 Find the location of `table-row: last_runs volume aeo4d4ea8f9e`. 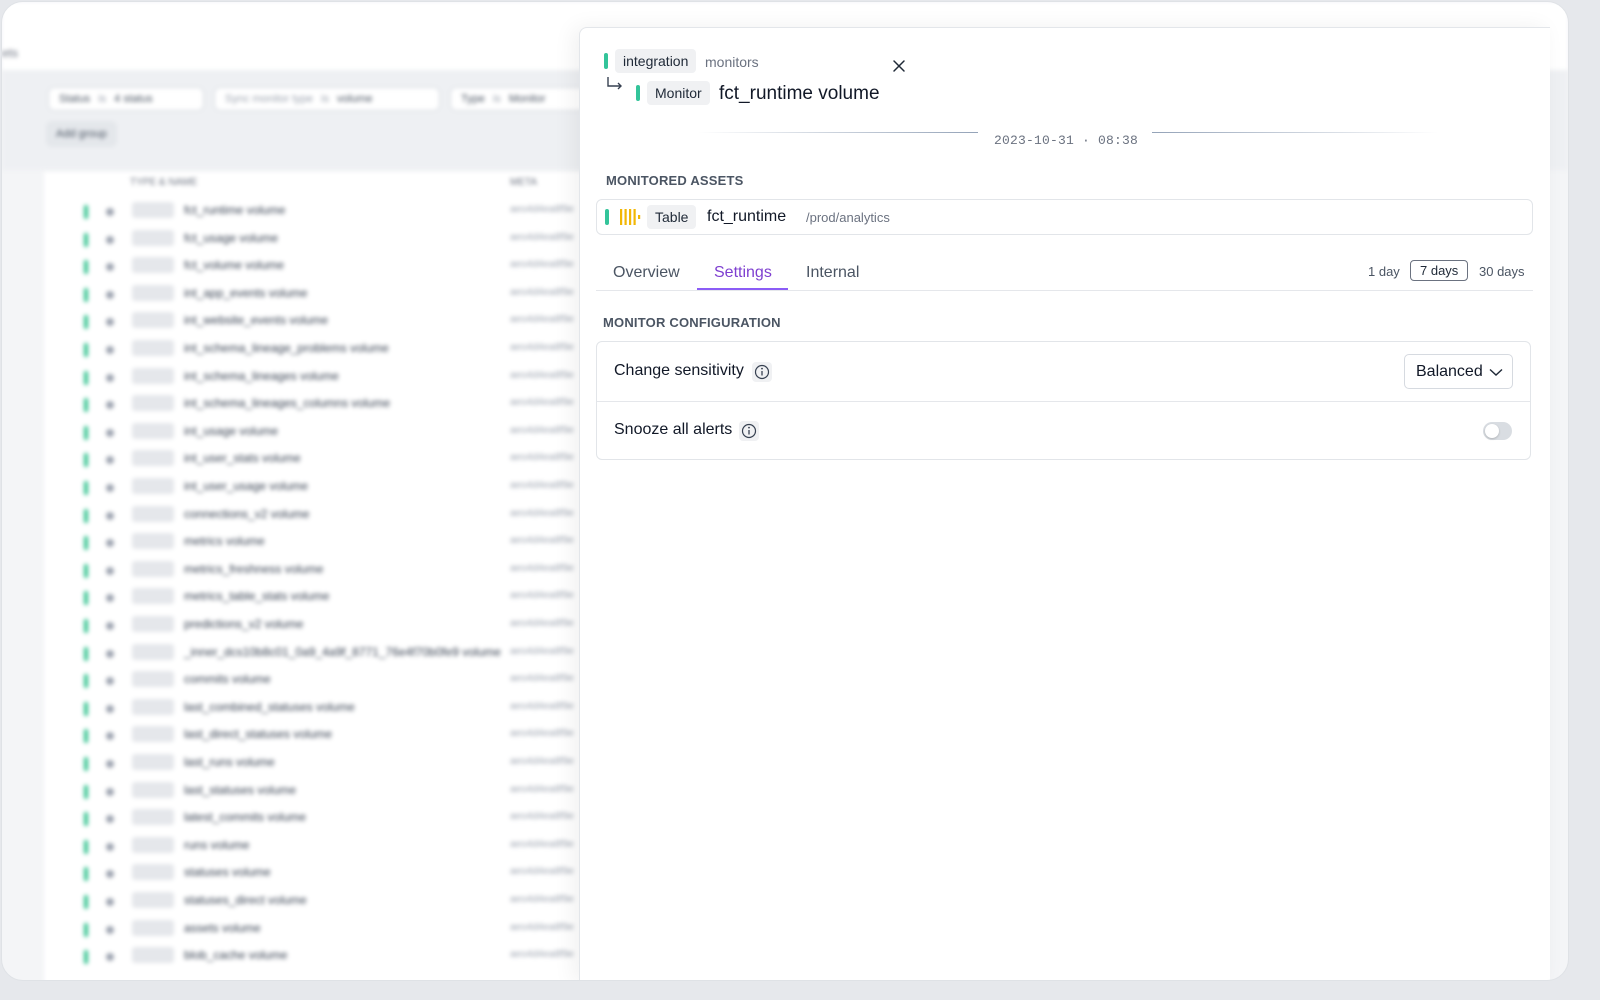

table-row: last_runs volume aeo4d4ea8f9e is located at coordinates (324, 763).